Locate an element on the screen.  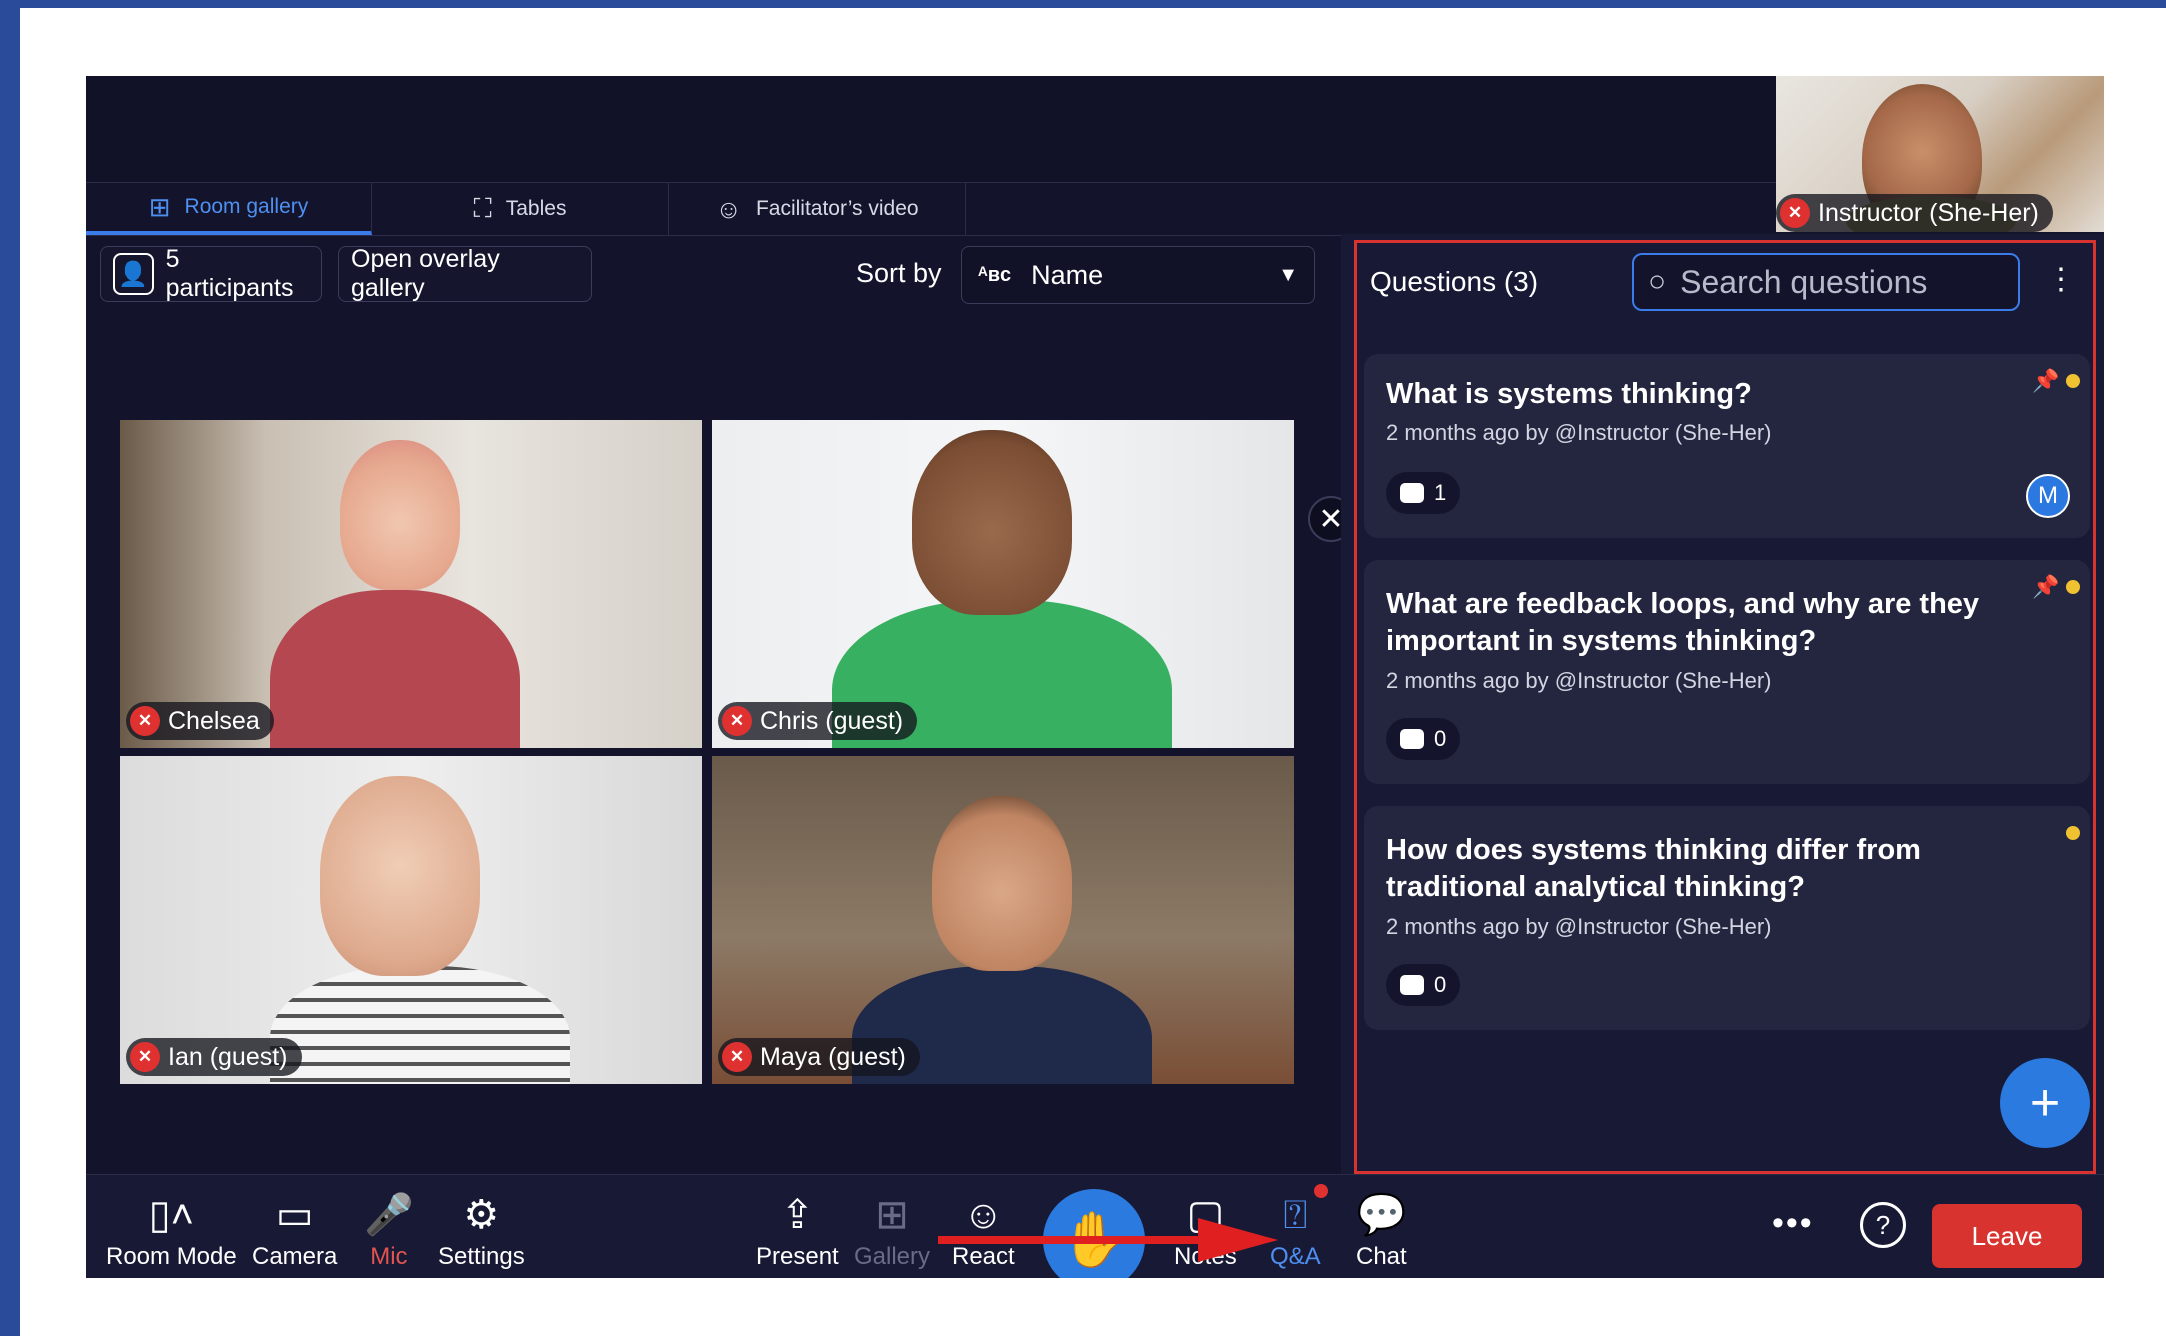
grid-icon: ⊞ is located at coordinates (892, 1215).